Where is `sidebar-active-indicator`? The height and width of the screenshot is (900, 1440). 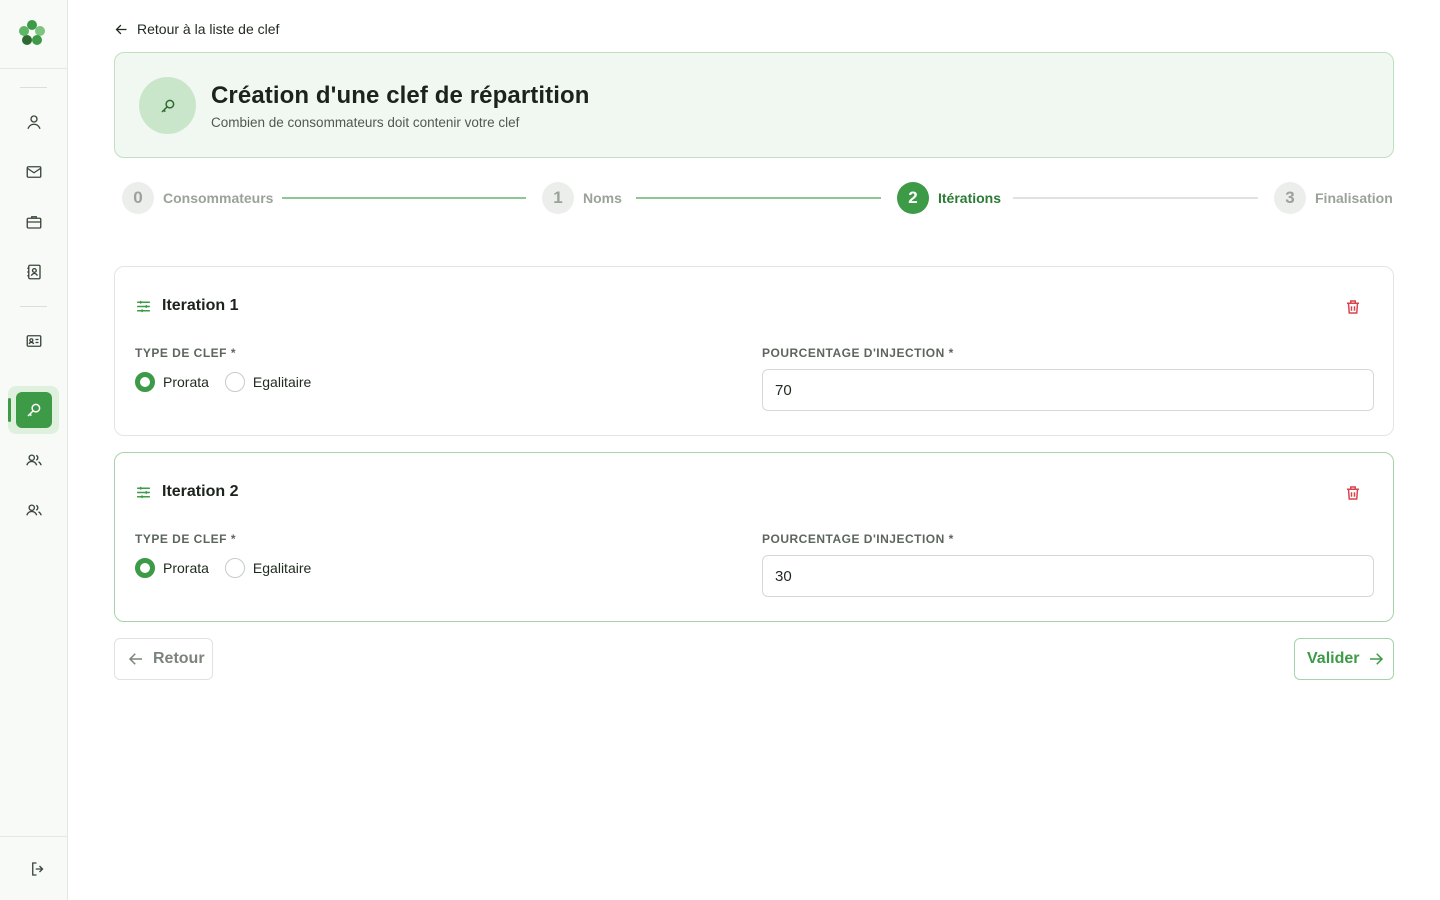
sidebar-active-indicator is located at coordinates (9, 410).